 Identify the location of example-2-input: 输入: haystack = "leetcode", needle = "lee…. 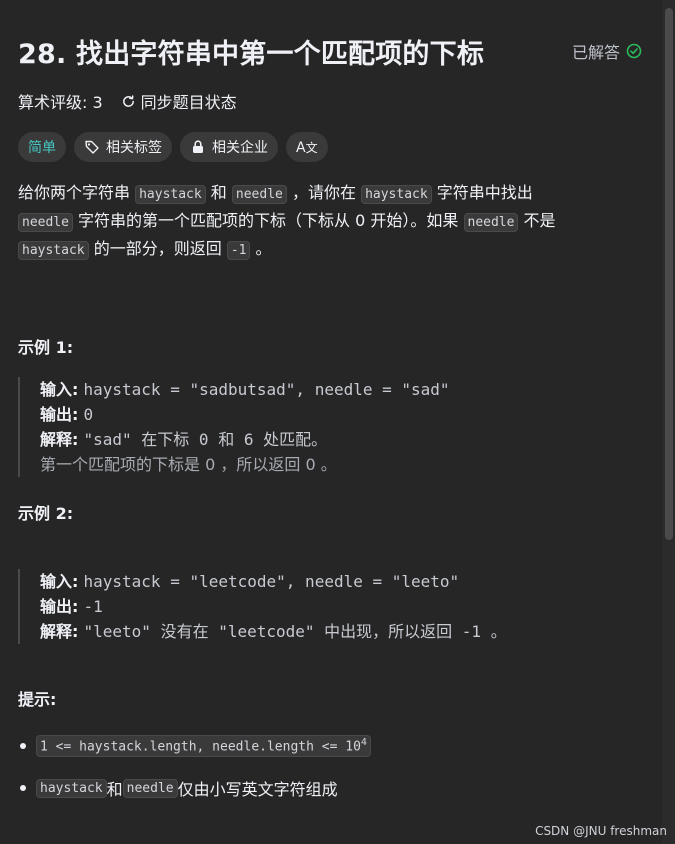
(250, 581).